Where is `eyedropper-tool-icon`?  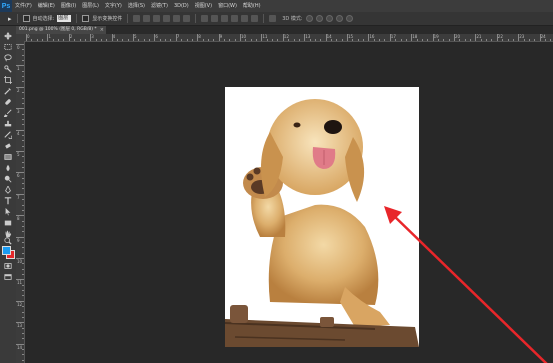
eyedropper-tool-icon is located at coordinates (8, 91).